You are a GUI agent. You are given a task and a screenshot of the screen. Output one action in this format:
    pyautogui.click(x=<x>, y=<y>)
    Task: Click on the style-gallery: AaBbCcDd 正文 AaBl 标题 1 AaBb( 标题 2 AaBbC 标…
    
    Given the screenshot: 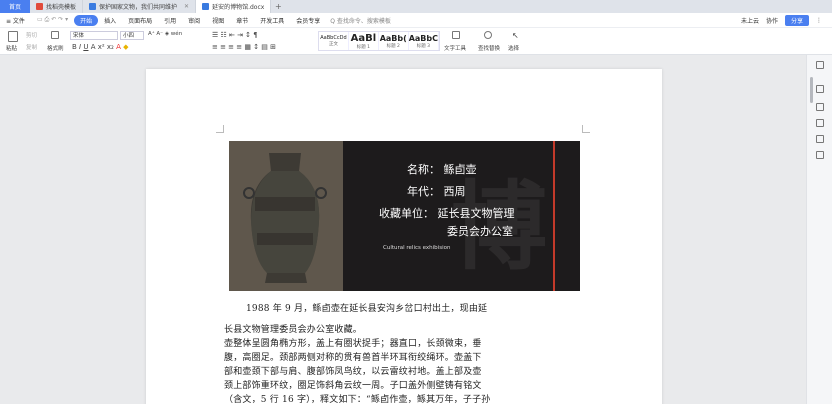 What is the action you would take?
    pyautogui.click(x=379, y=41)
    